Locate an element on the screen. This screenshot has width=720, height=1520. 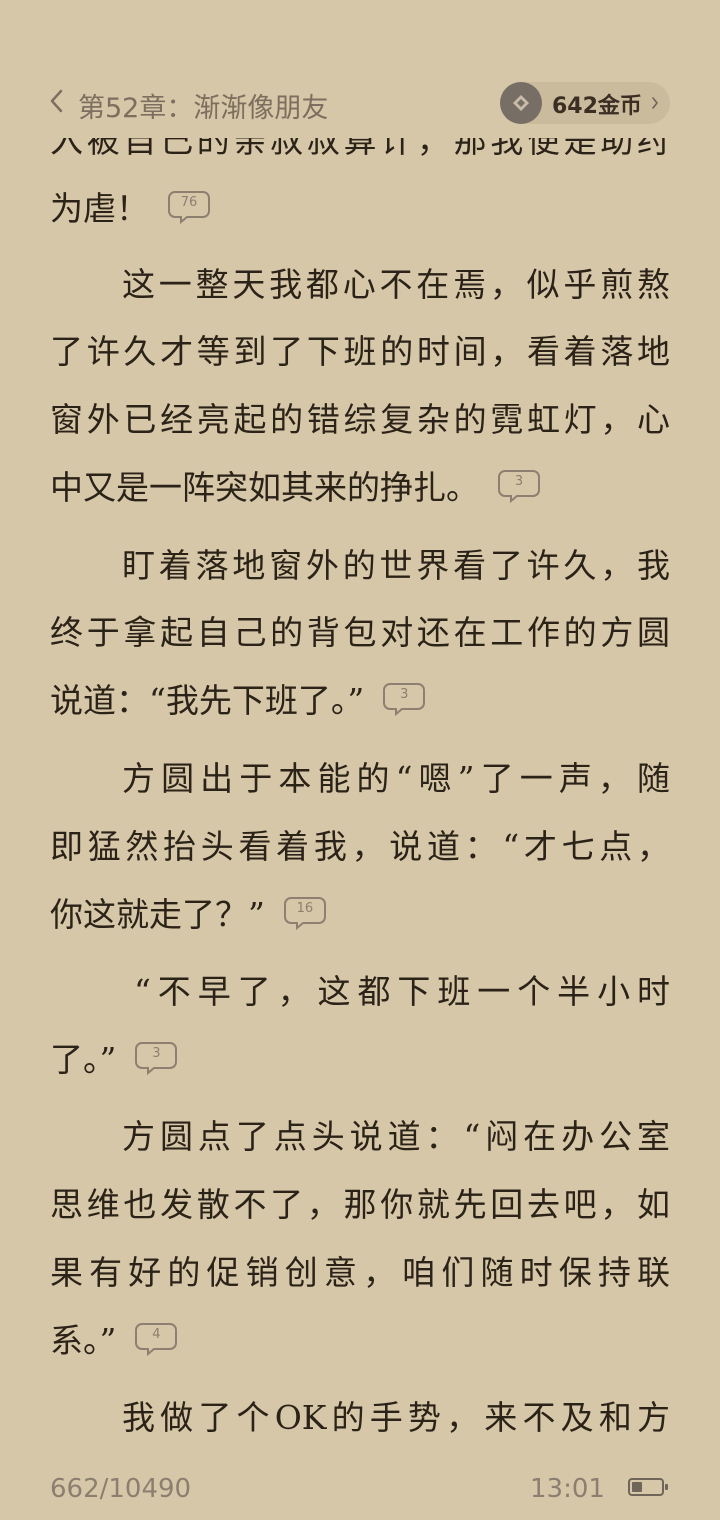
text-line: 思维也发散不了，那你就先回去吧，如 is located at coordinates (360, 1204).